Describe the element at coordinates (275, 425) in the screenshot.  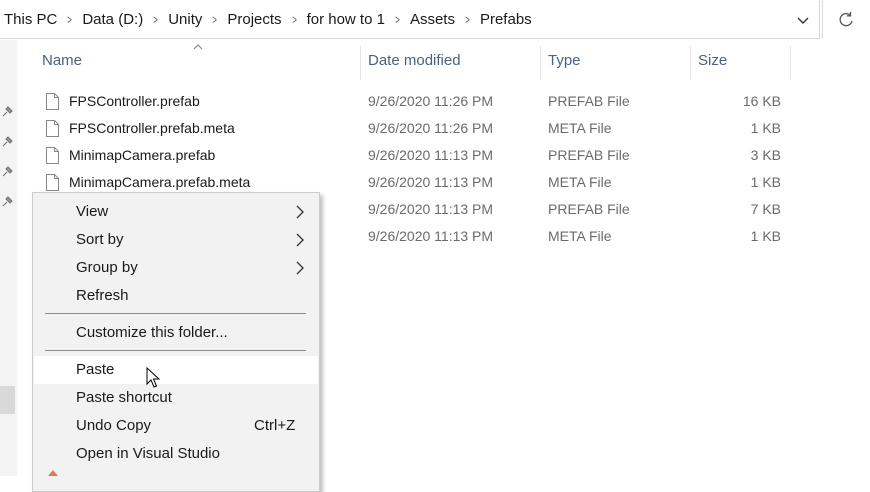
I see `keyboard-shortcut: Ctrl+Z` at that location.